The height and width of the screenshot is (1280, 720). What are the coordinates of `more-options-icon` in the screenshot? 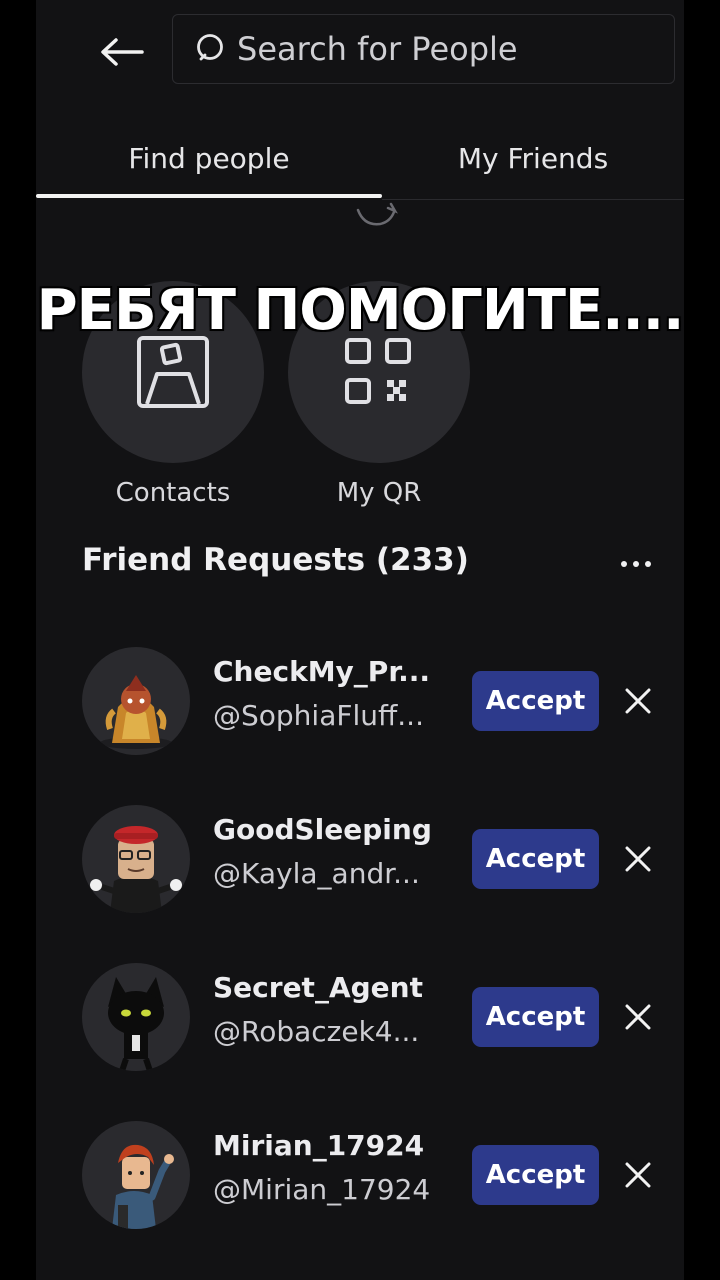 It's located at (636, 564).